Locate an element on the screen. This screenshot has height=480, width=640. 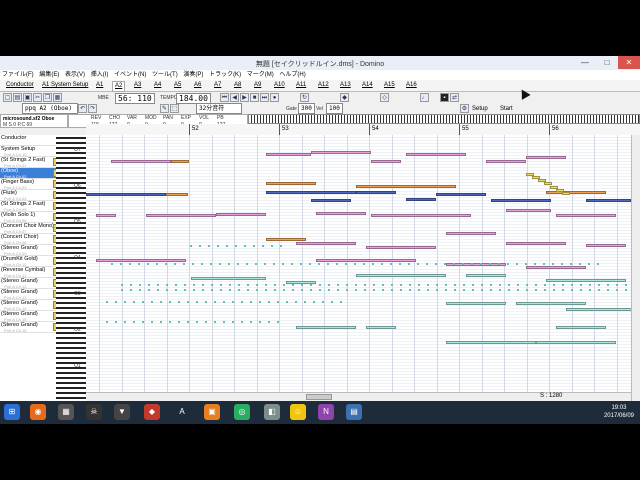
tab-a1: A1 is located at coordinates (99, 85).